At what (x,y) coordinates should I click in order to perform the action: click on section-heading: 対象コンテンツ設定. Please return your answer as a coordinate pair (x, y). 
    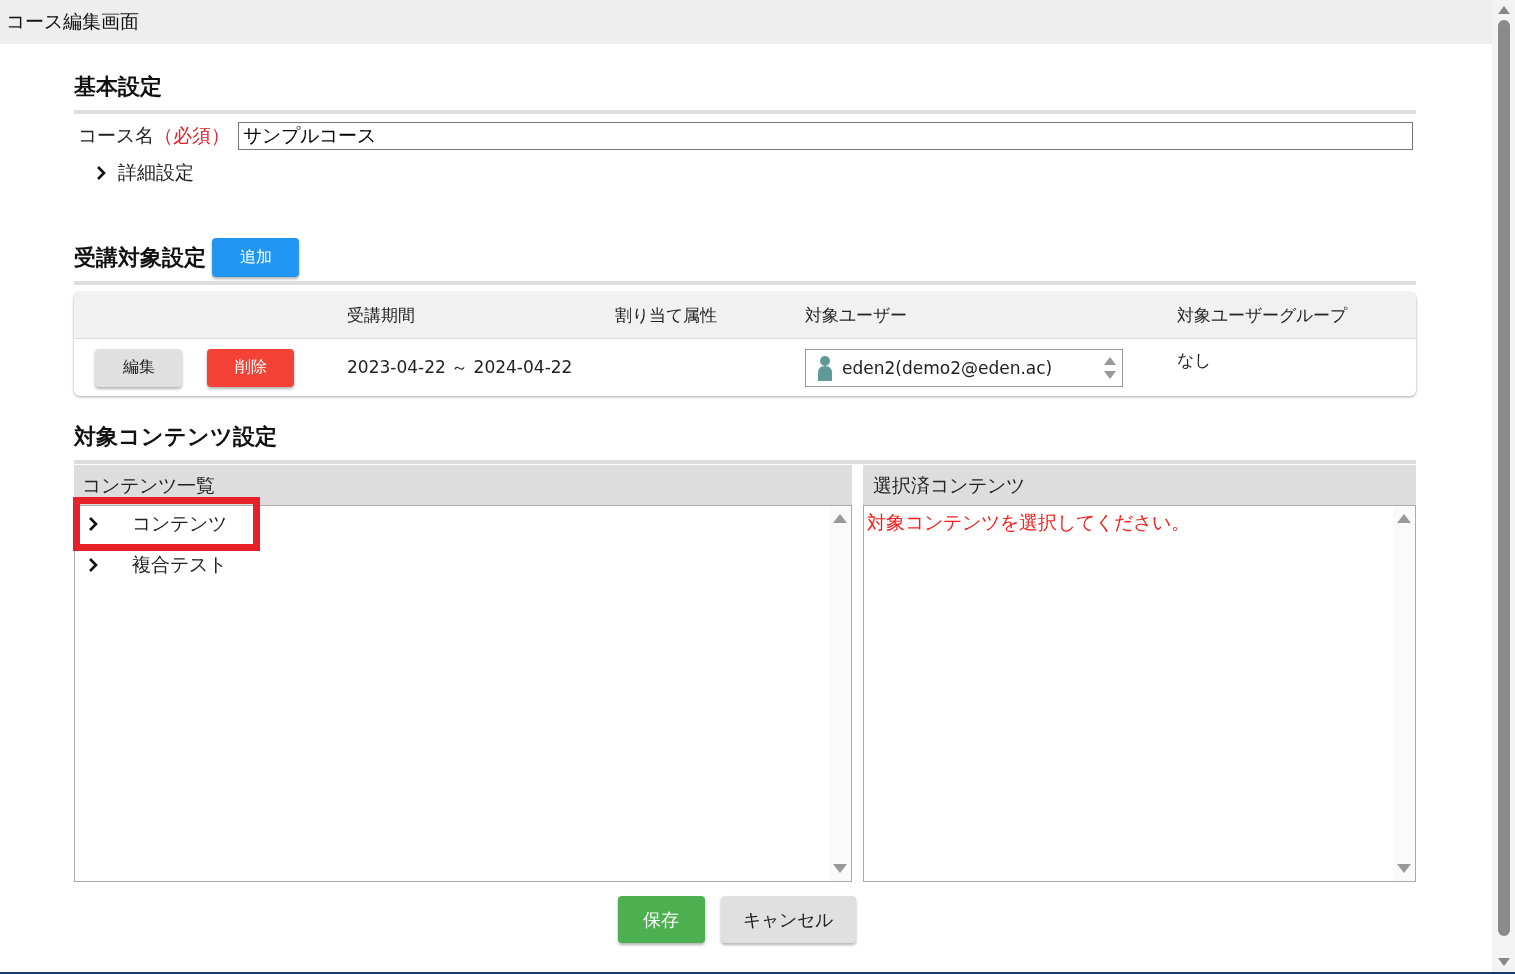
    Looking at the image, I should click on (176, 437).